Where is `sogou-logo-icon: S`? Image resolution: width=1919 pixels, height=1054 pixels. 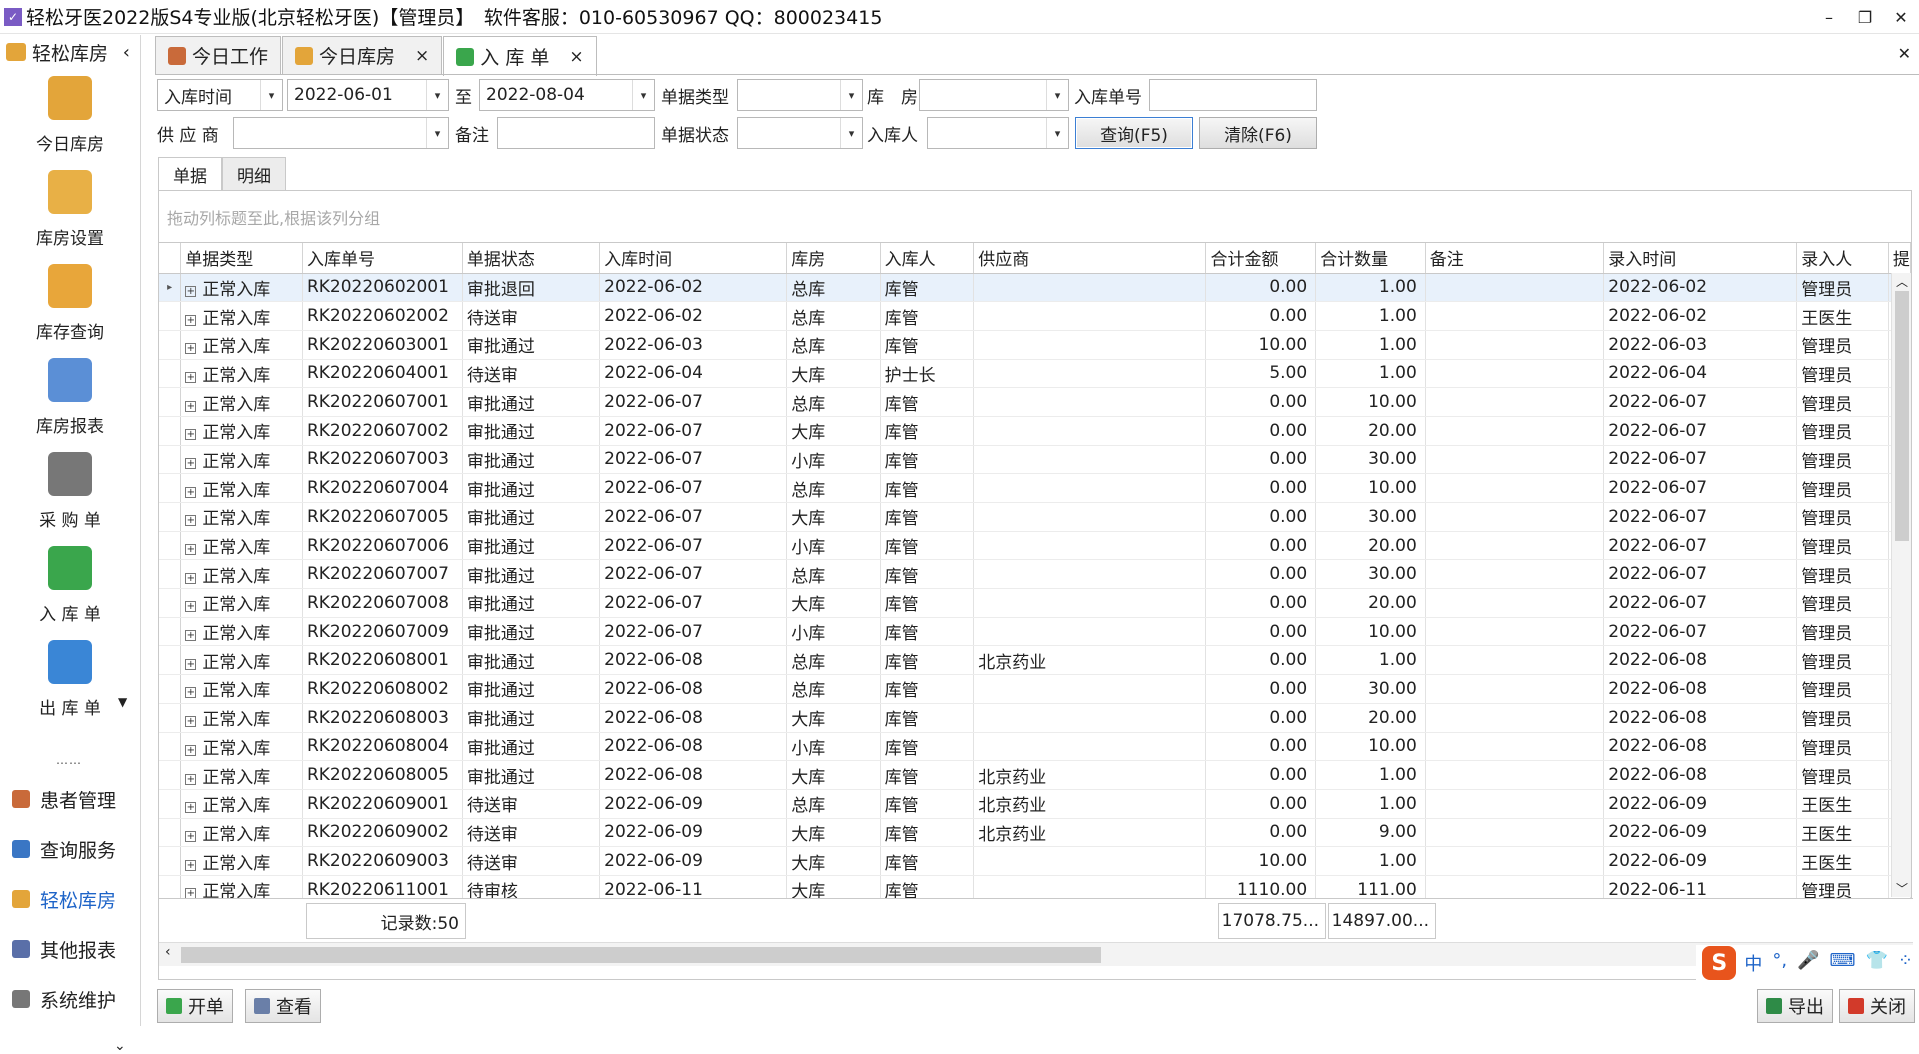 sogou-logo-icon: S is located at coordinates (1719, 963).